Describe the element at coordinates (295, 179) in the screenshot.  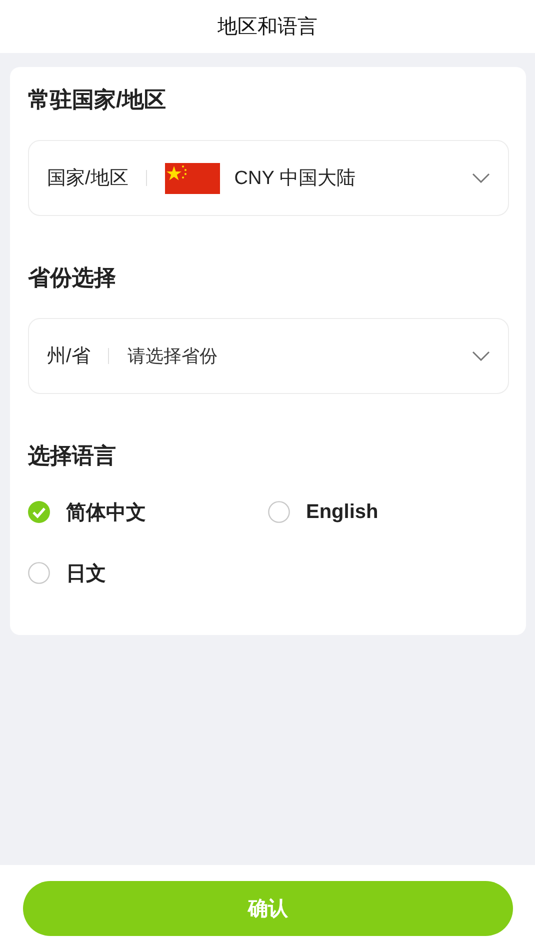
I see `field-value: CNY 中国大陆` at that location.